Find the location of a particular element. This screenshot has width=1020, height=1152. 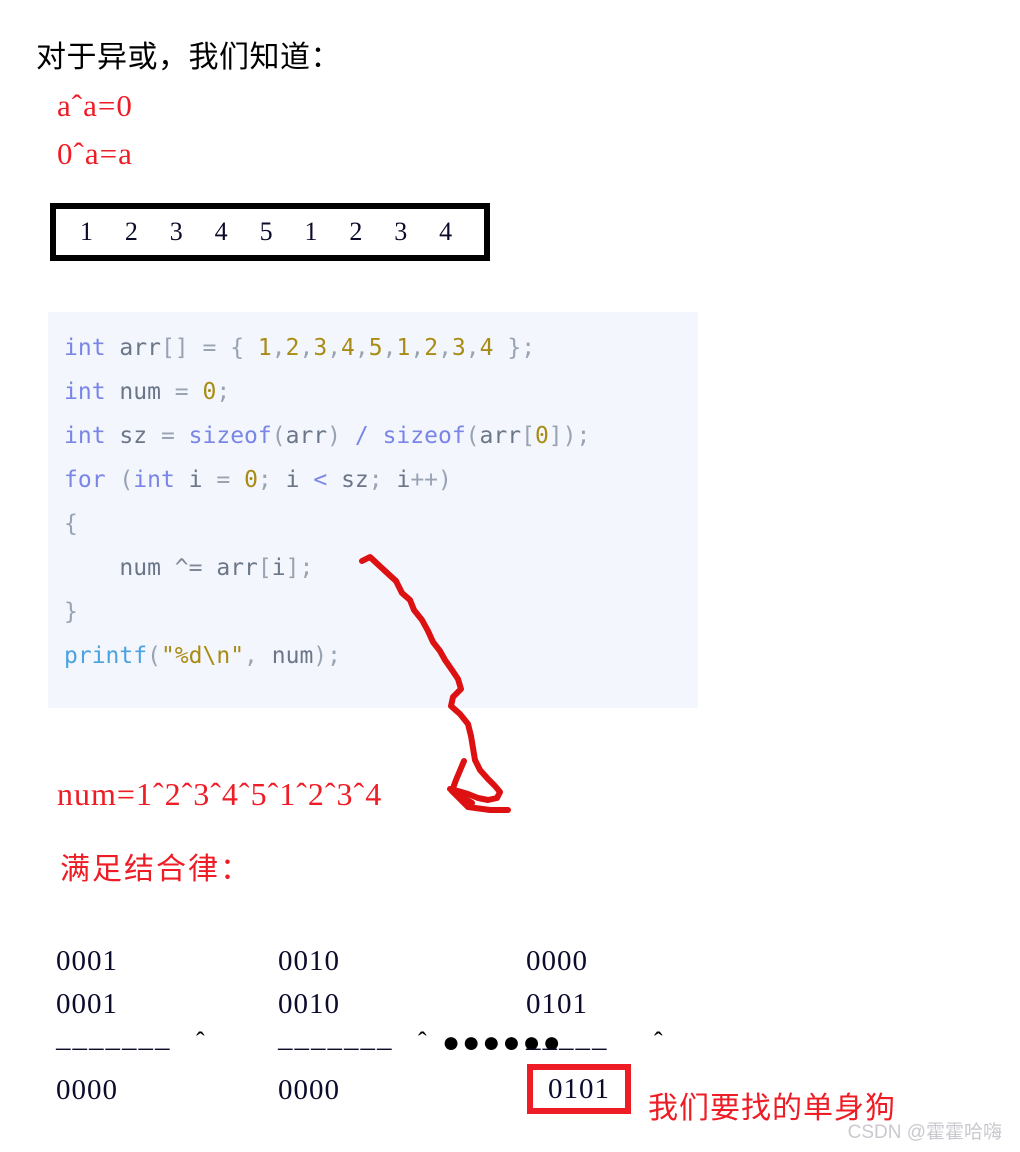

code-token: ) is located at coordinates (341, 436).